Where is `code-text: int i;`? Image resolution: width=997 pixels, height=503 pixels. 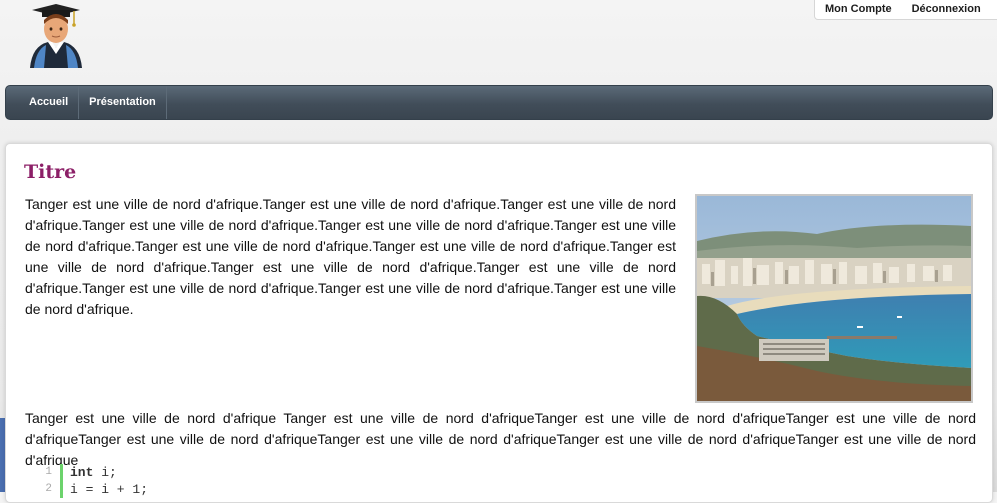
code-text: int i; is located at coordinates (93, 472).